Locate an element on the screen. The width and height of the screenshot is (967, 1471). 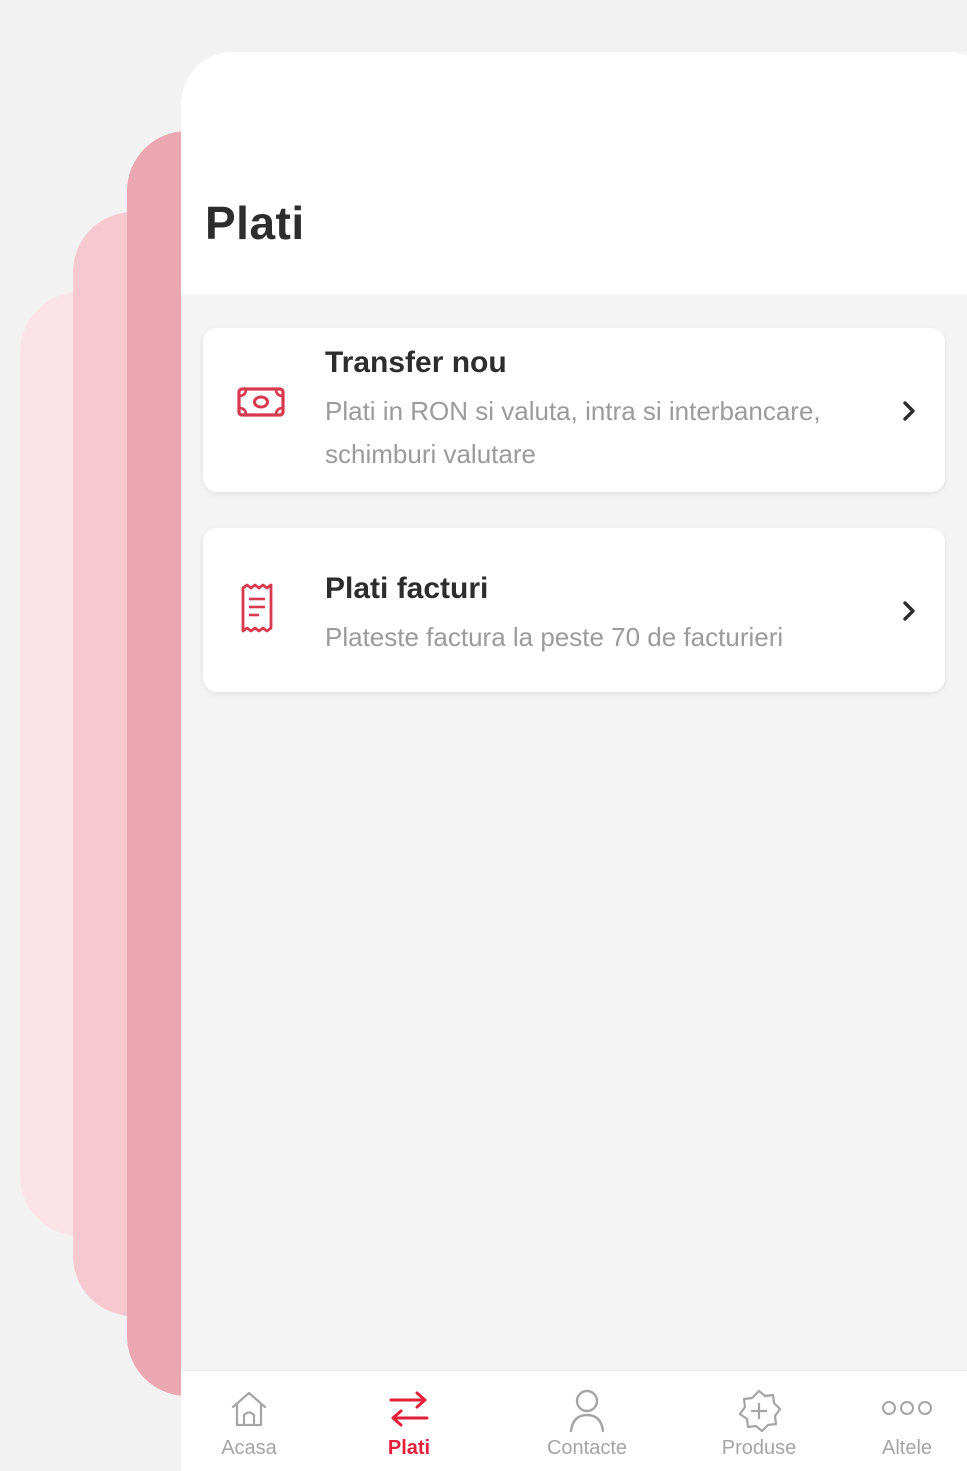
nav-item-contacte: Contacte is located at coordinates (587, 1421).